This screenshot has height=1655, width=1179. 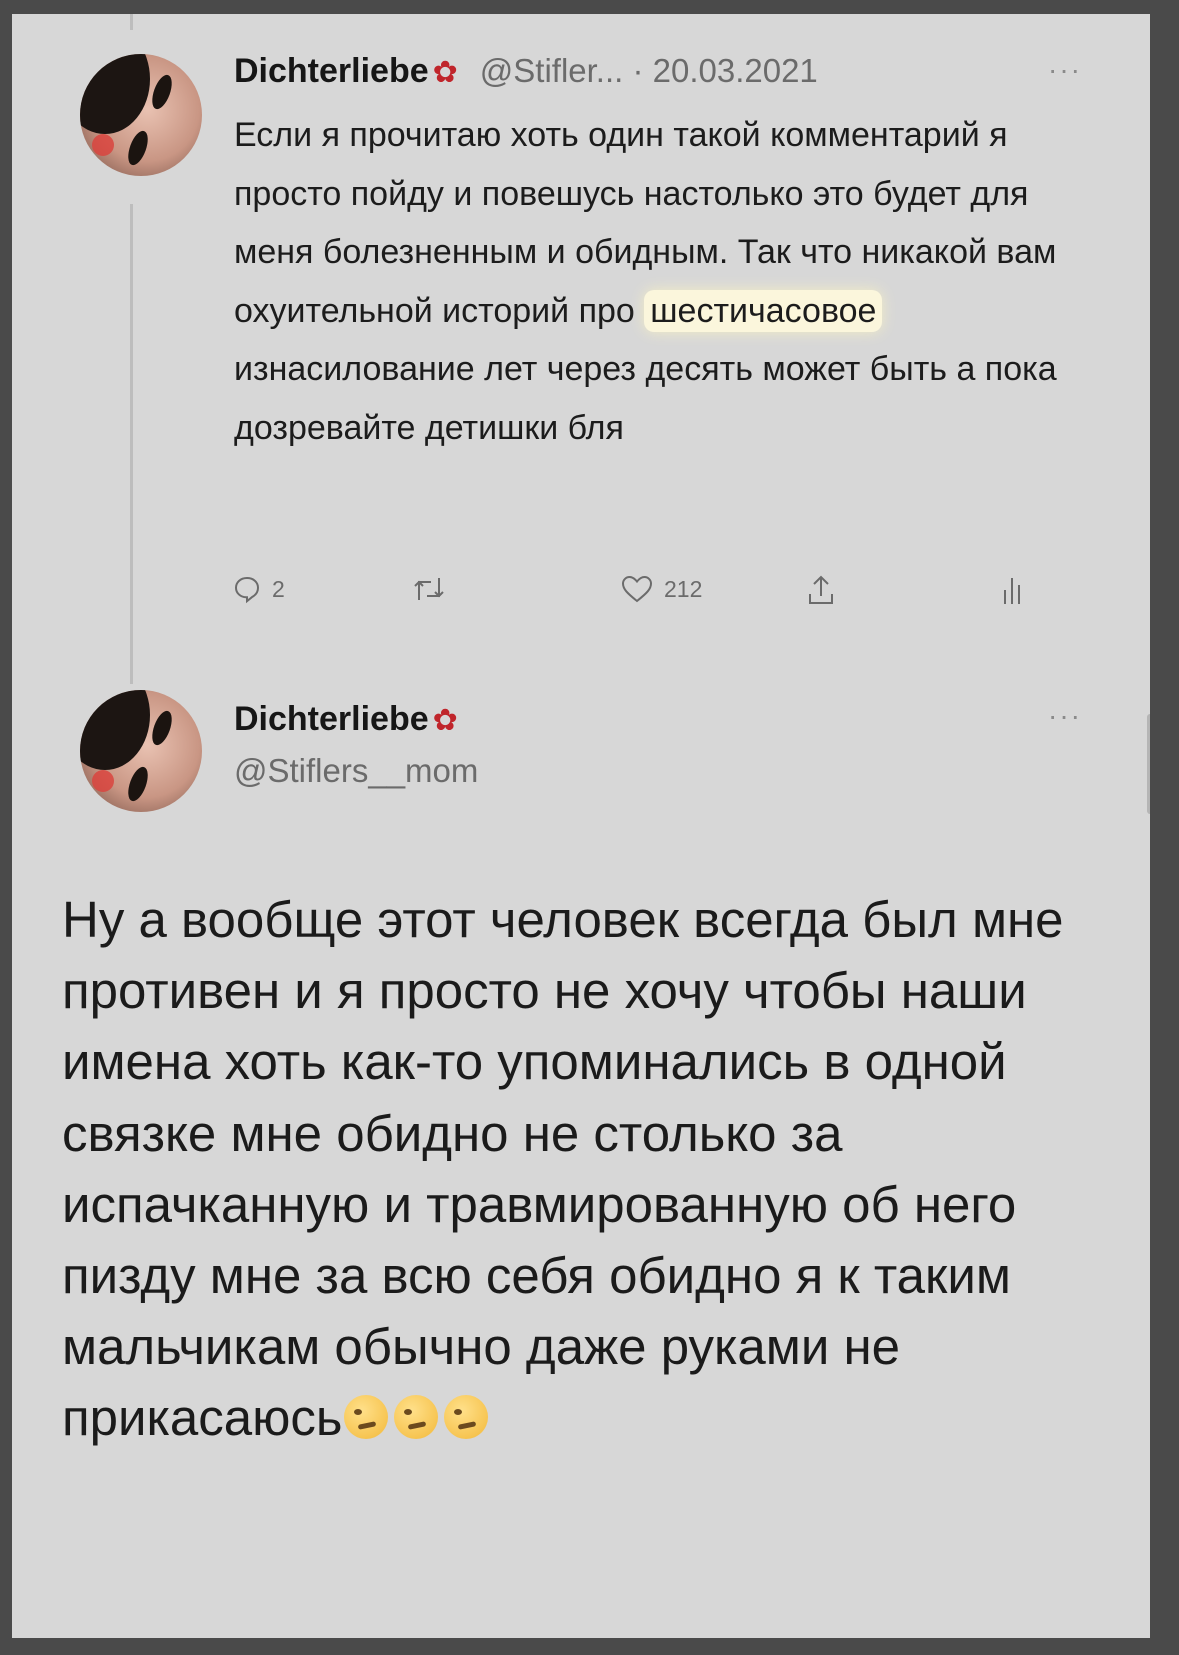 I want to click on tweet-actions: 2 212, so click(x=642, y=594).